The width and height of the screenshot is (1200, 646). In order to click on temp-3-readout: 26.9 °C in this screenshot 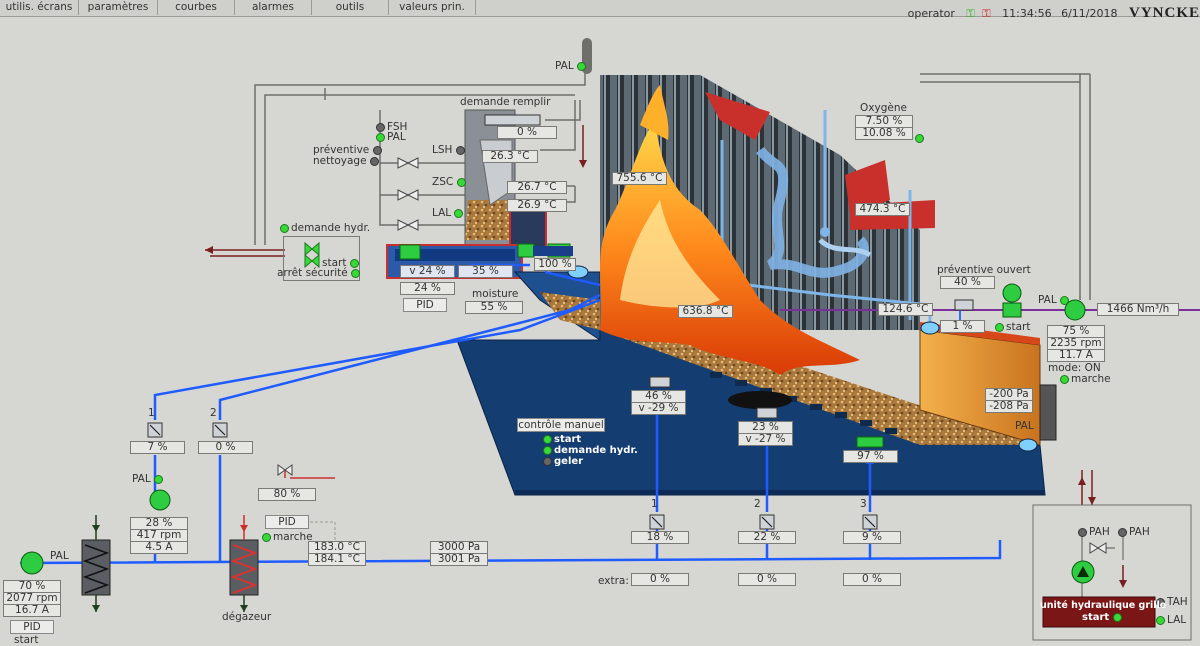, I will do `click(537, 205)`.